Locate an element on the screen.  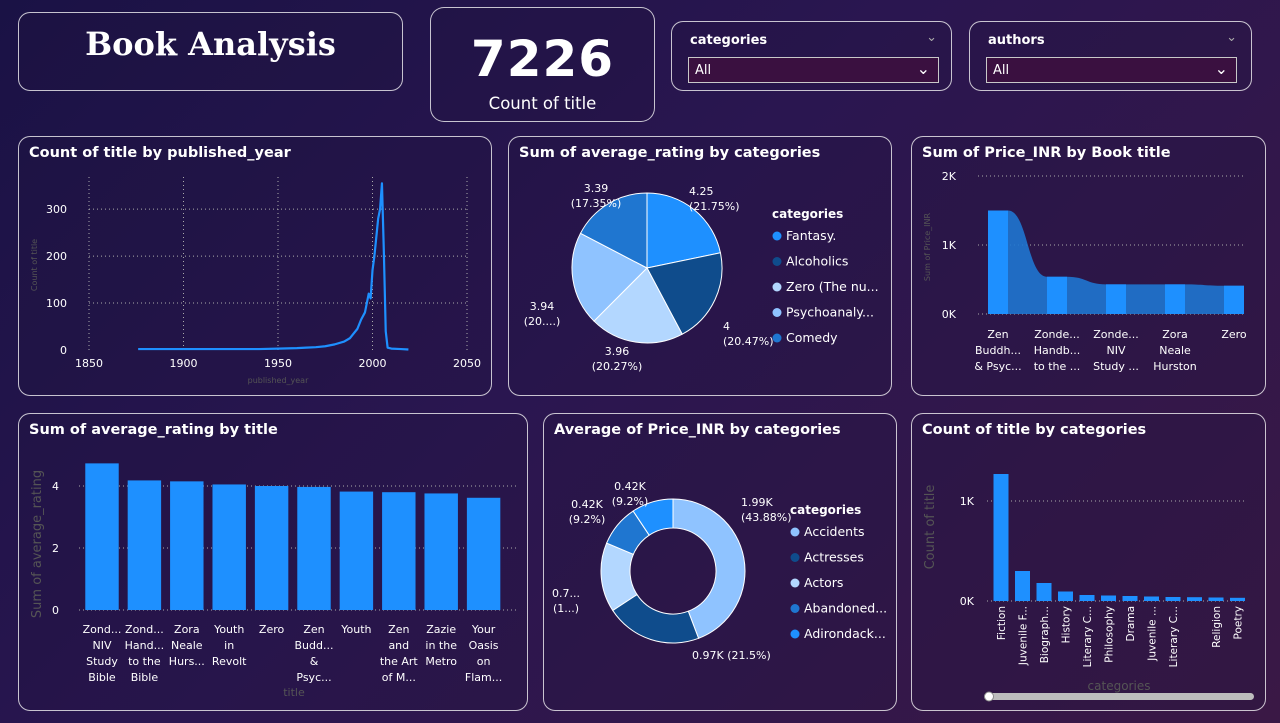
x-tick-label: Bible is located at coordinates (102, 677).